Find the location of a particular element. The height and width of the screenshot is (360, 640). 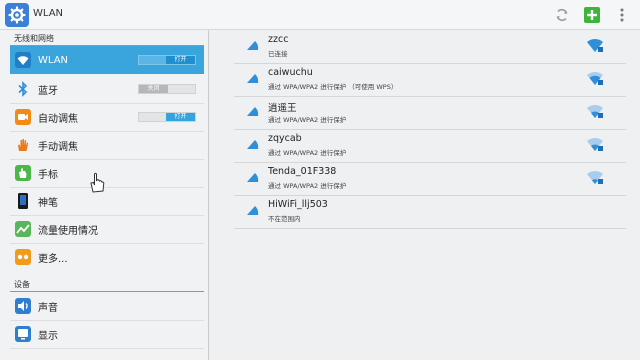

sidebar-item-wlan: WLAN 打开 is located at coordinates (107, 60).